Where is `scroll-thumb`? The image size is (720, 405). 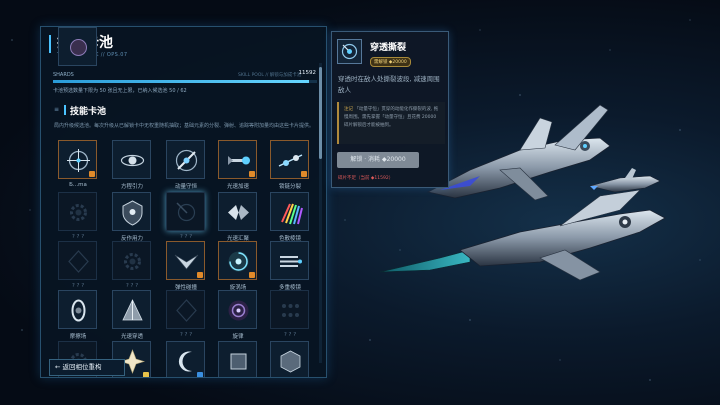 scroll-thumb is located at coordinates (320, 113).